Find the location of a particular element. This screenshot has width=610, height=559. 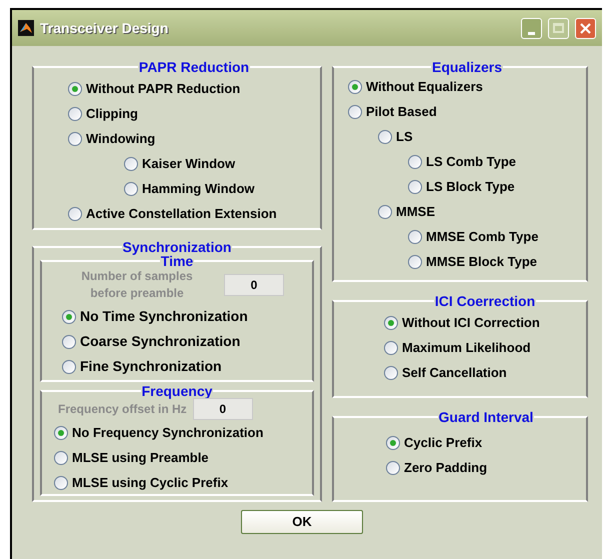

group-title: Guard Interval is located at coordinates (486, 417).